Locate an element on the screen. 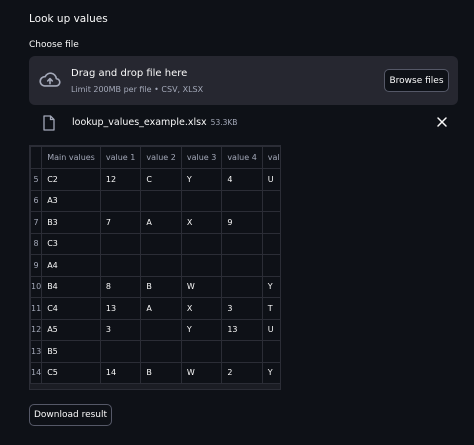 This screenshot has height=445, width=474. dropzone-title: Drag and drop file here is located at coordinates (129, 73).